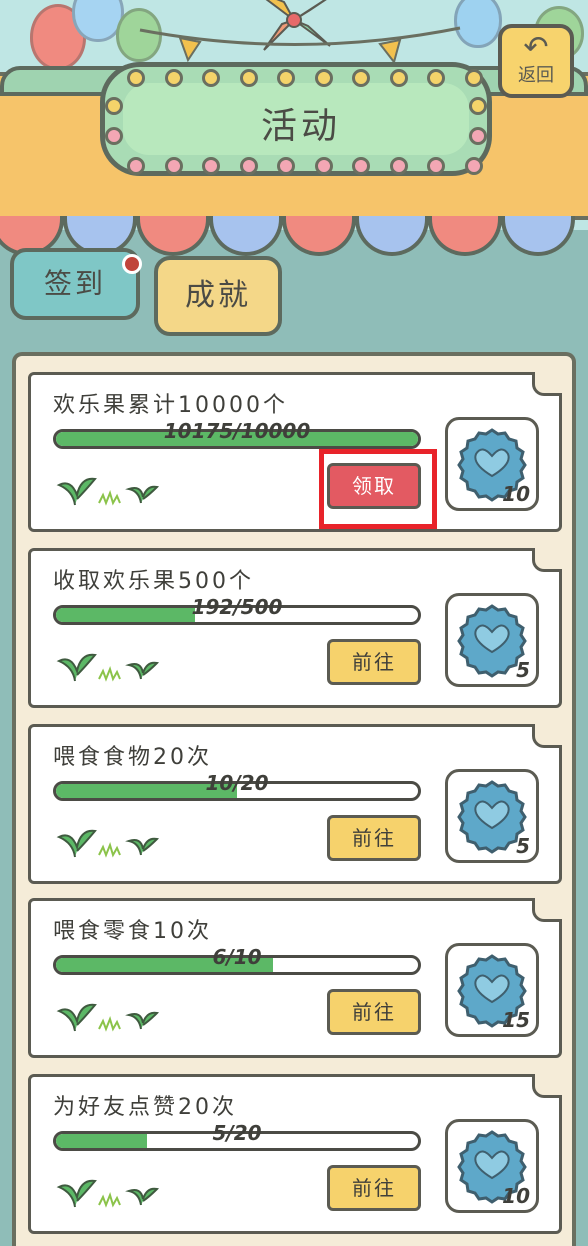  I want to click on tab-sign-in: 签到, so click(75, 284).